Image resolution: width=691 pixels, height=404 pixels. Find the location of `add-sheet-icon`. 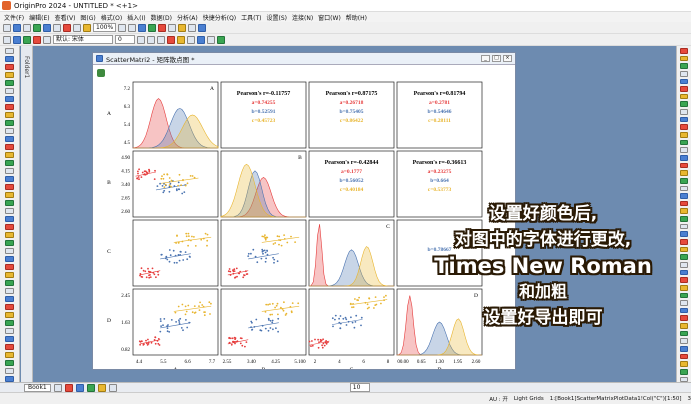

add-sheet-icon is located at coordinates (57, 387).